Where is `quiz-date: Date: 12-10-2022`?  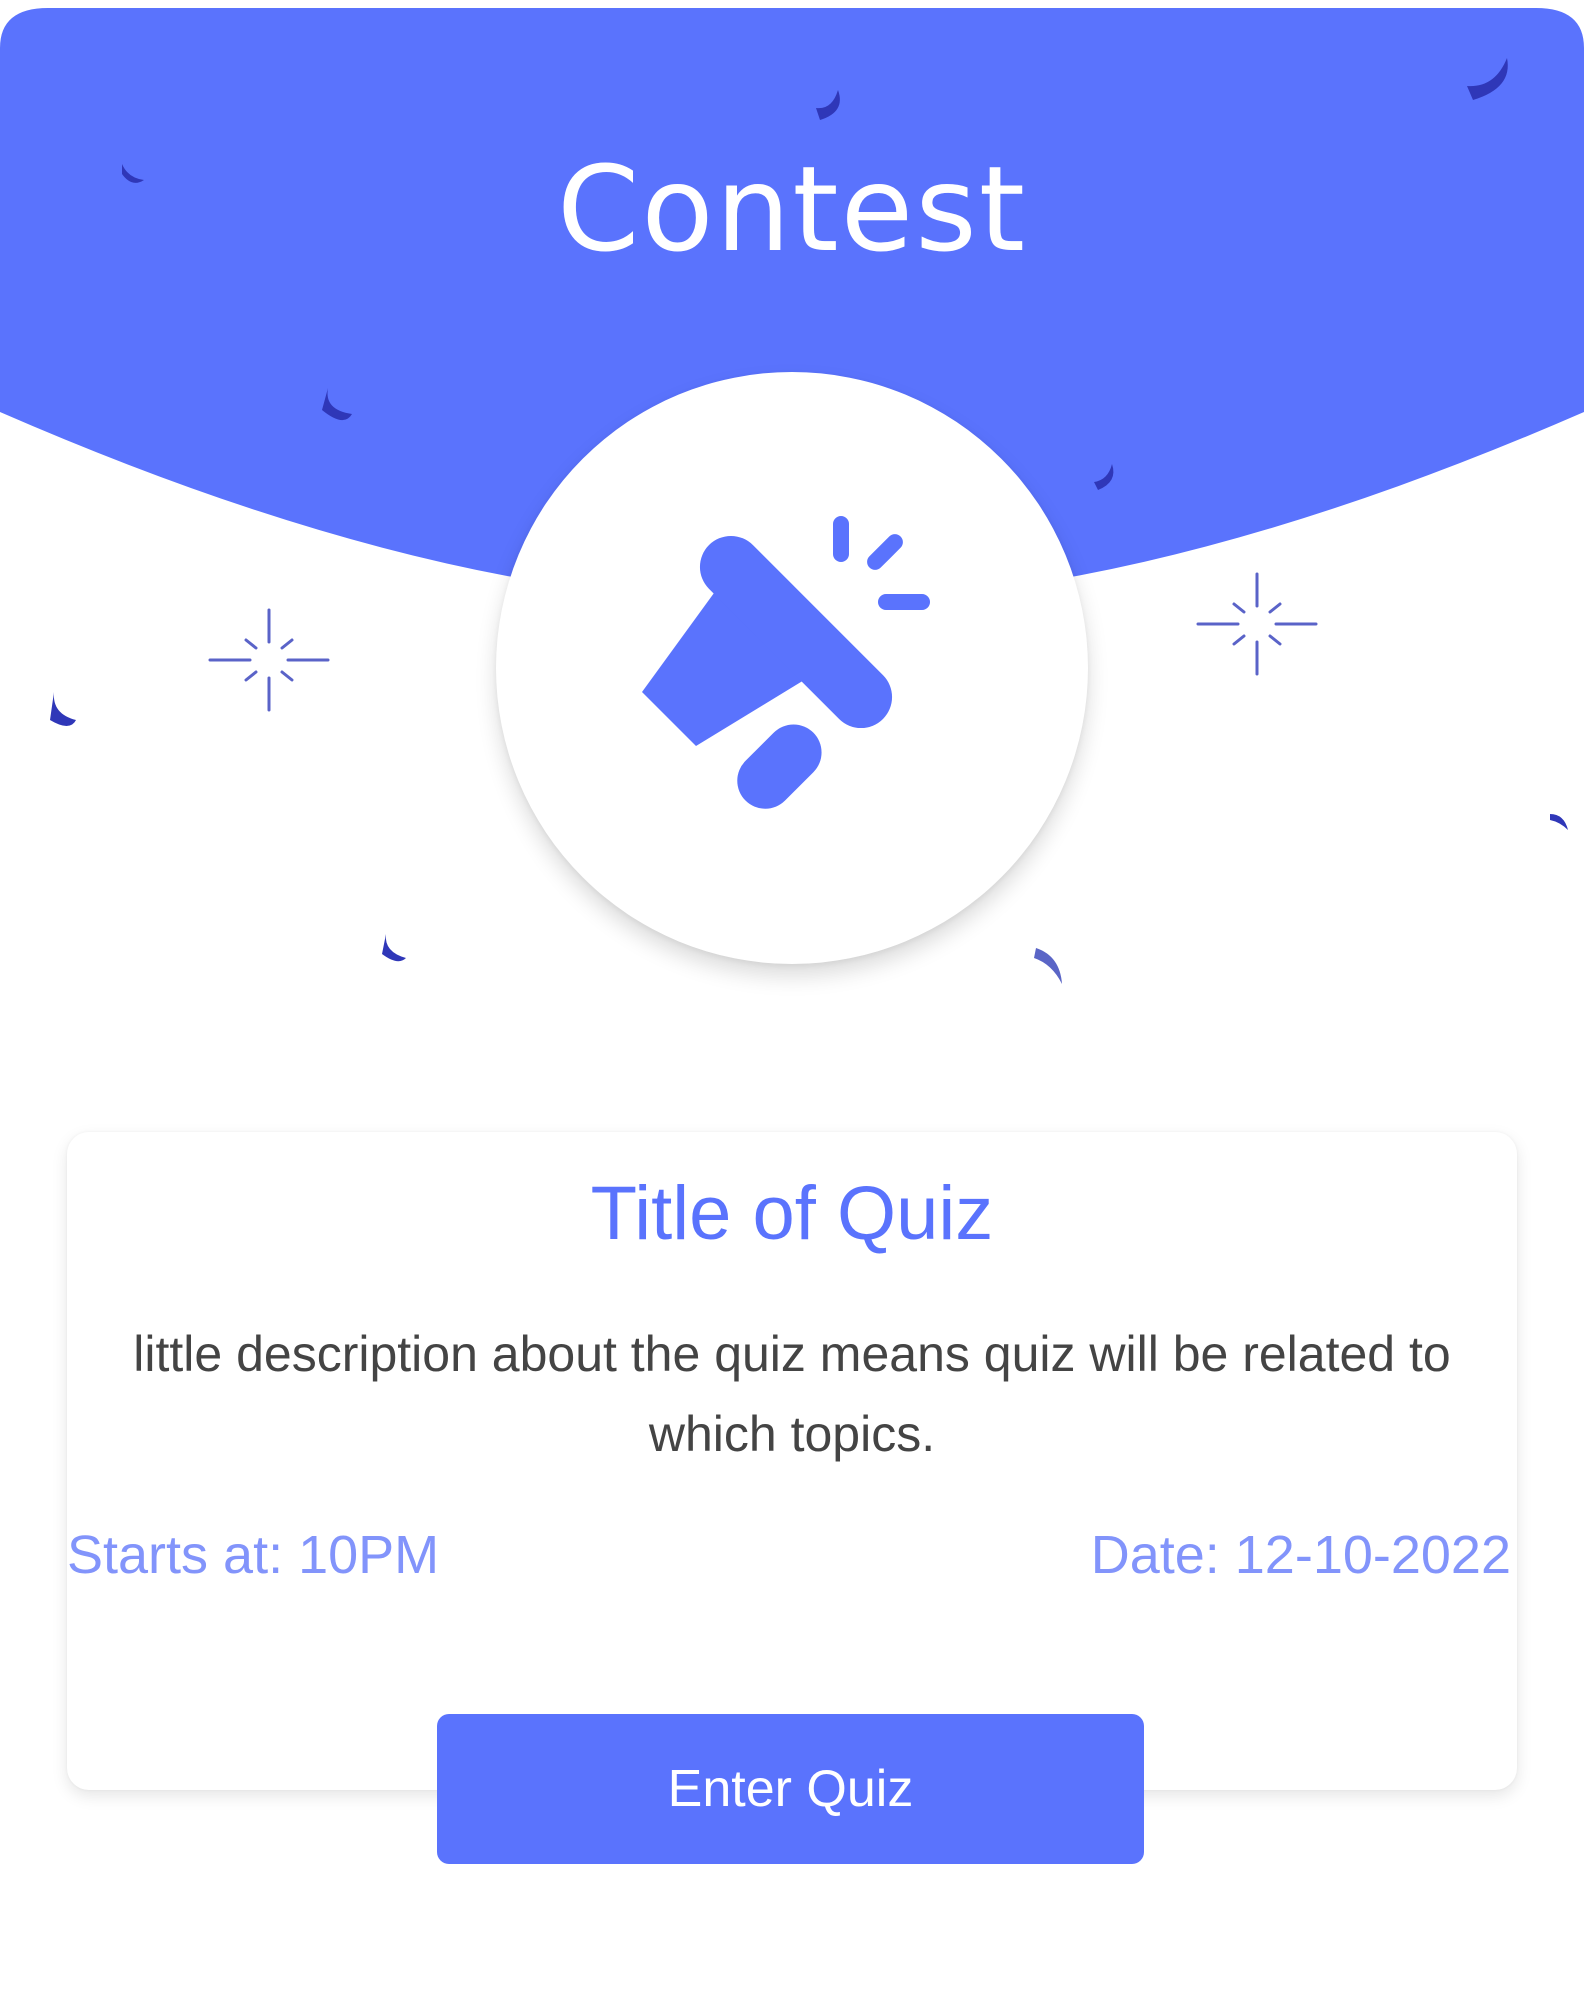 quiz-date: Date: 12-10-2022 is located at coordinates (1300, 1555).